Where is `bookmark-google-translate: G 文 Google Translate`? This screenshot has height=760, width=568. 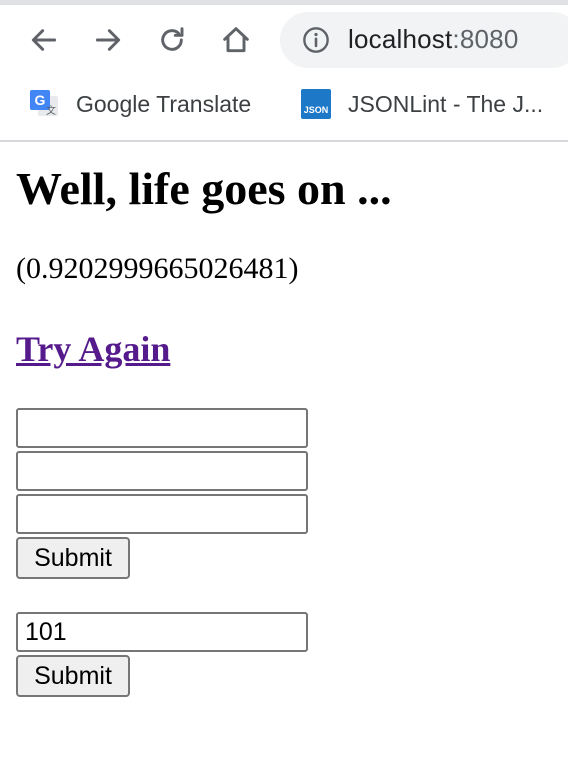 bookmark-google-translate: G 文 Google Translate is located at coordinates (139, 104).